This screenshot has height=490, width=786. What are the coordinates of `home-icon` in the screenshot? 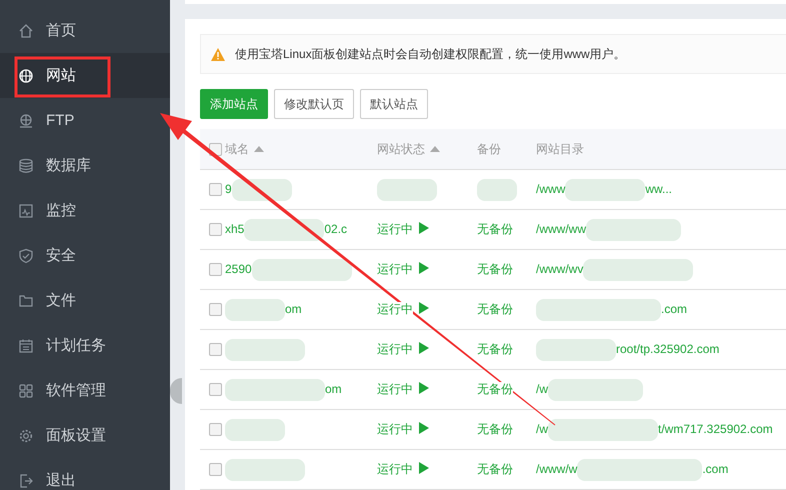 It's located at (26, 30).